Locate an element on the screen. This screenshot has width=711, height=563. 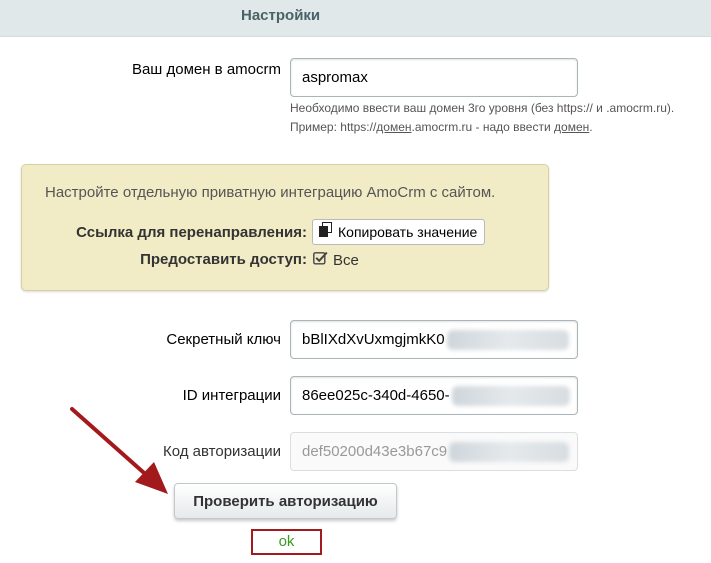
settings-header: Настройки is located at coordinates (355, 18).